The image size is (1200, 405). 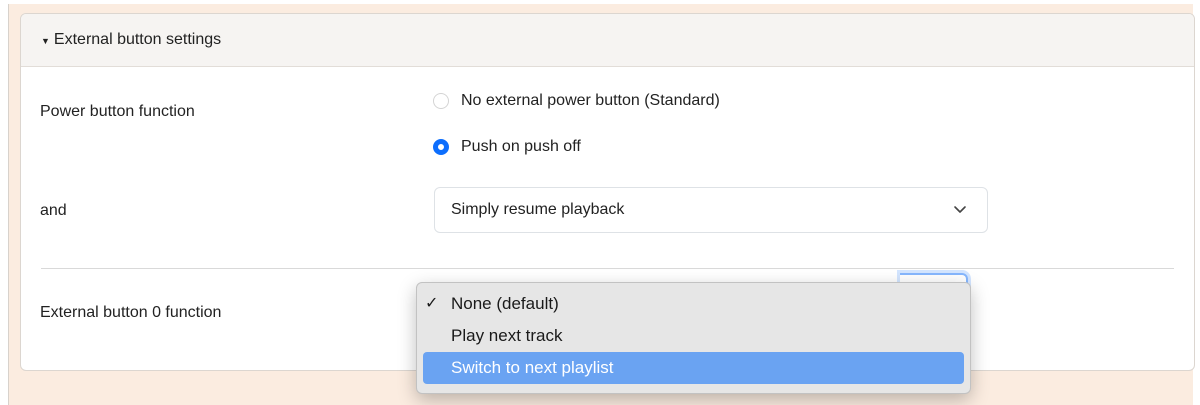 What do you see at coordinates (432, 303) in the screenshot?
I see `checkmark-icon: ✓` at bounding box center [432, 303].